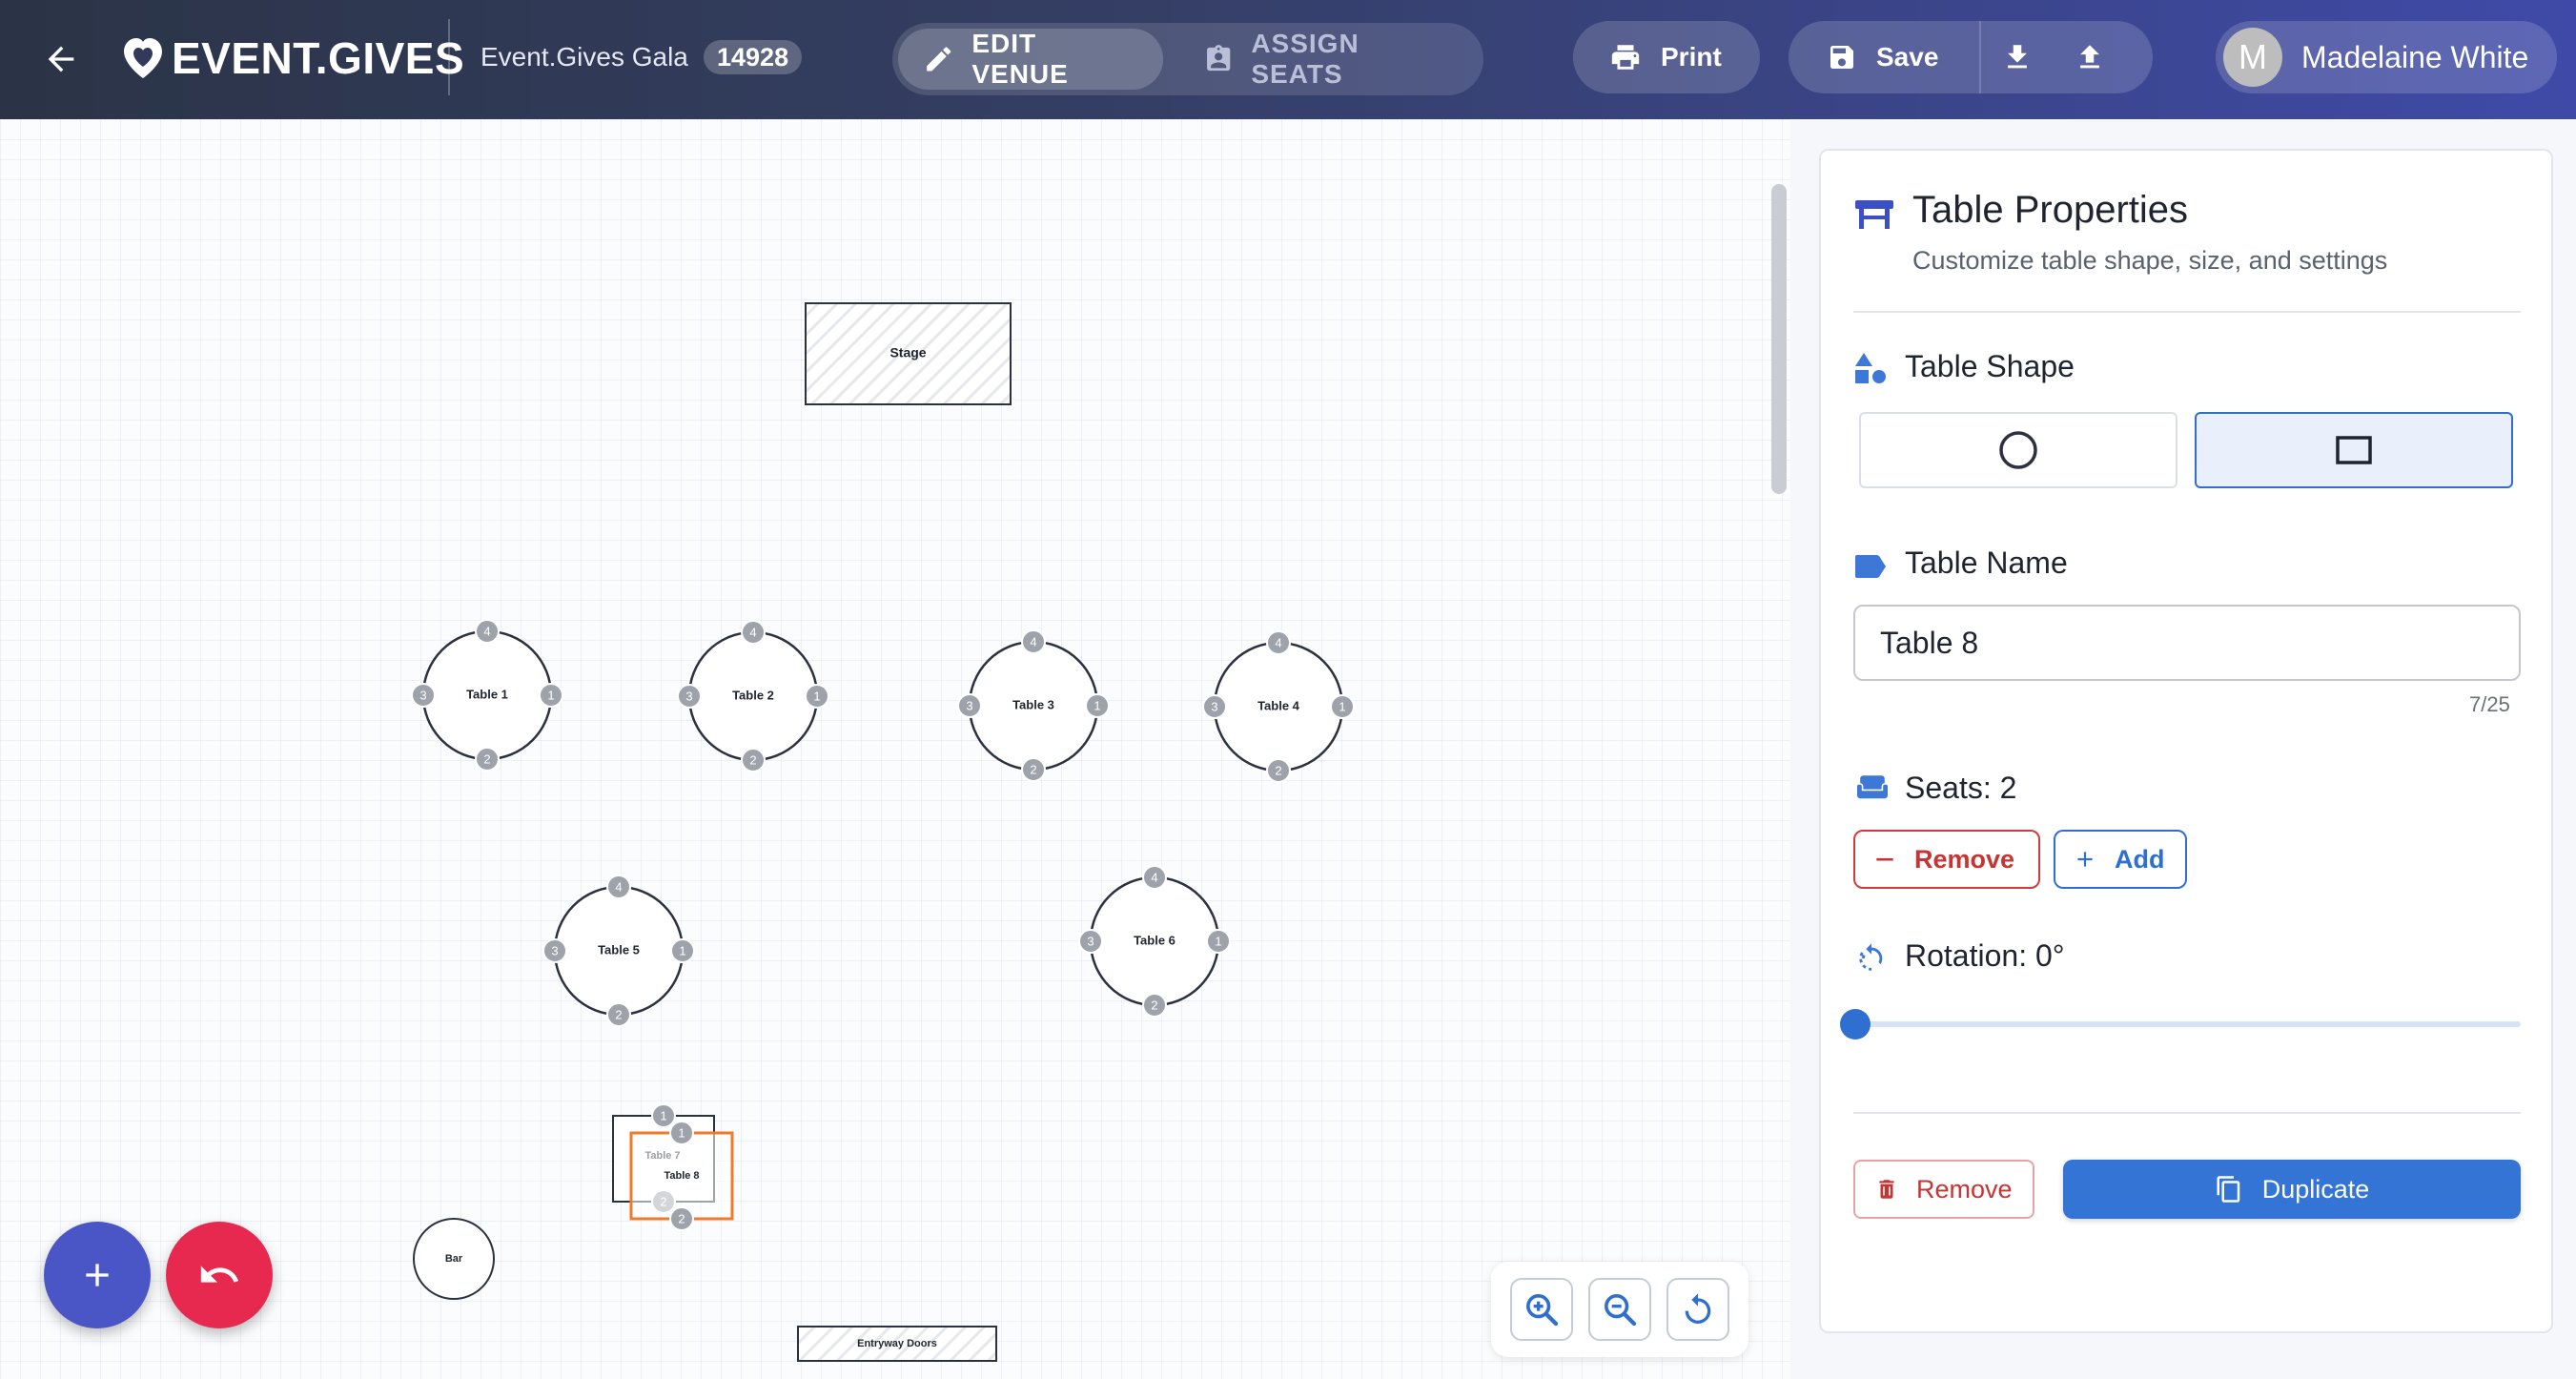 Image resolution: width=2576 pixels, height=1379 pixels. I want to click on download-button, so click(2017, 57).